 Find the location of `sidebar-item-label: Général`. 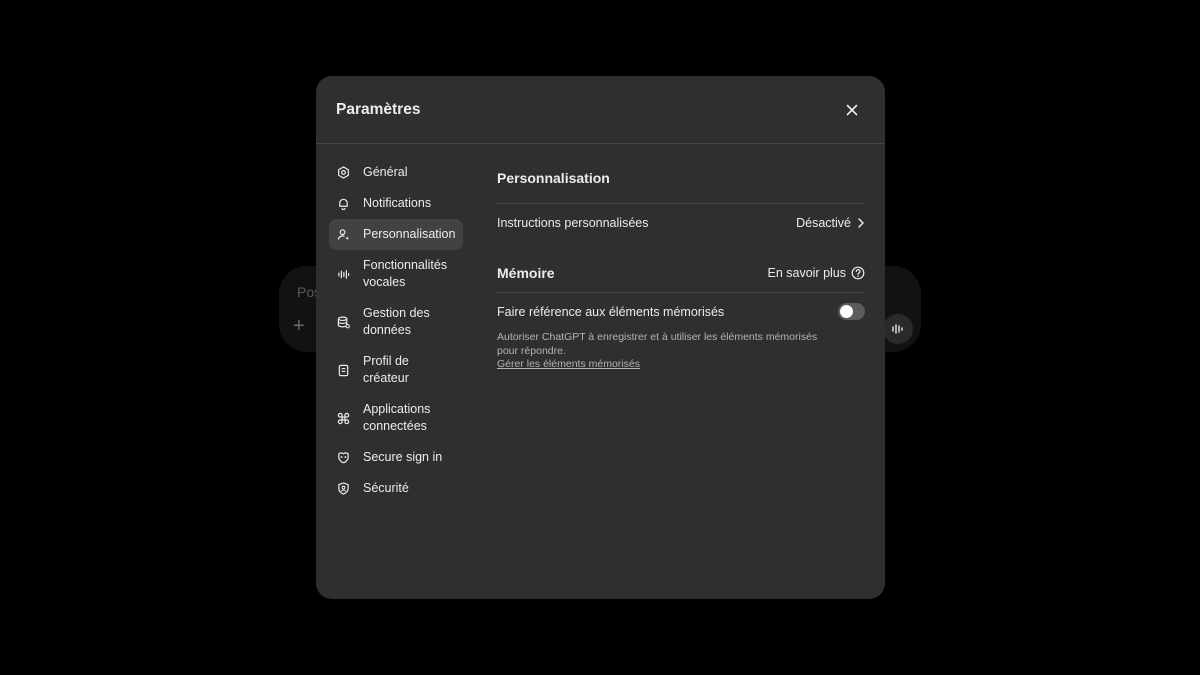

sidebar-item-label: Général is located at coordinates (385, 172).